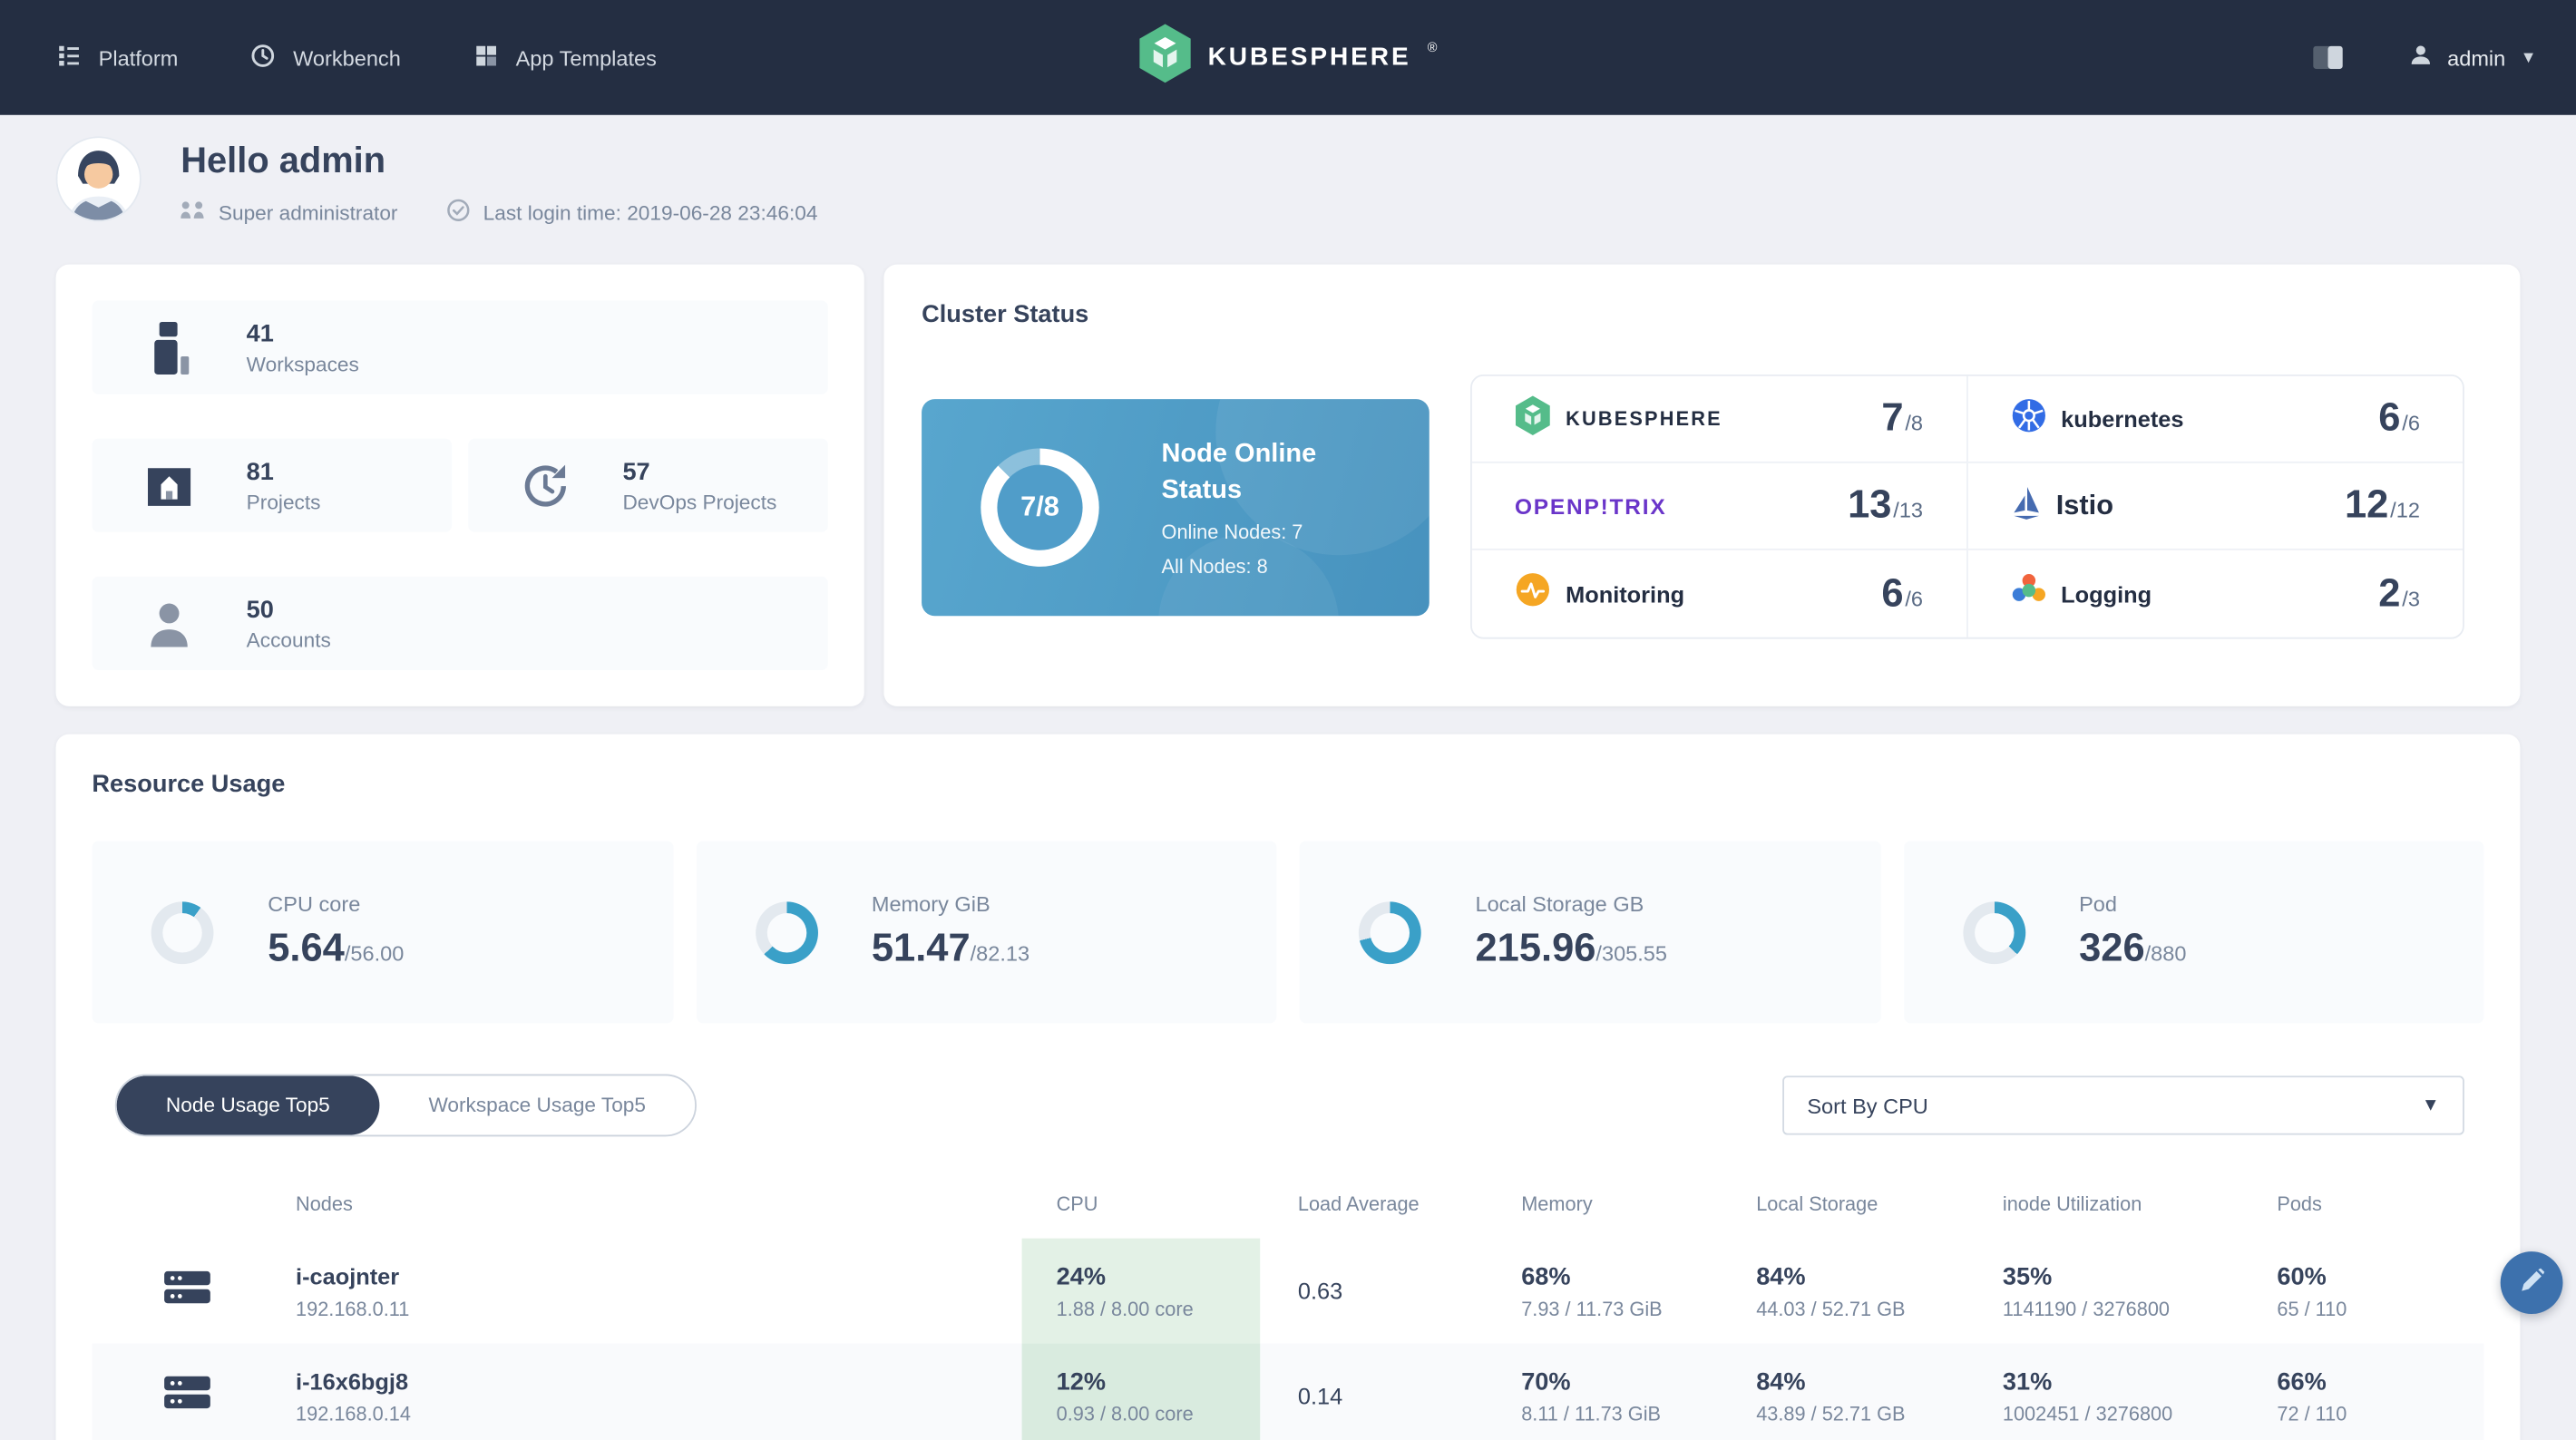 Image resolution: width=2576 pixels, height=1440 pixels. Describe the element at coordinates (336, 948) in the screenshot. I see `cpu-stat-value: 5.64/56.00` at that location.